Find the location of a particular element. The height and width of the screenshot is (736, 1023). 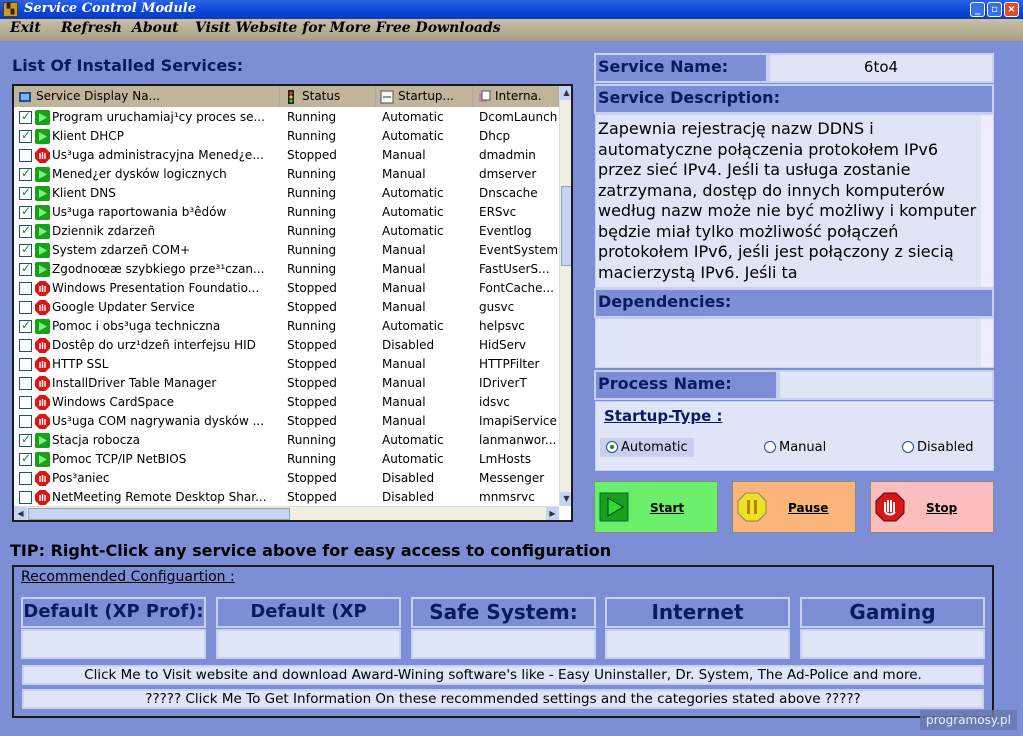

table-row: Pos³aniec Stopped Disabled Messenger is located at coordinates (286, 478).